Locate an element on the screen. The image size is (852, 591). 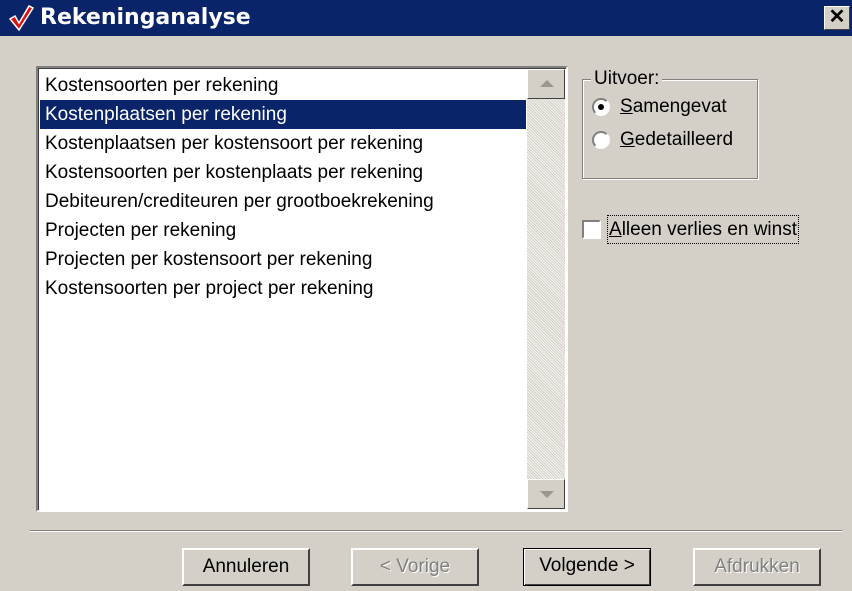
arrow-up-icon is located at coordinates (547, 83).